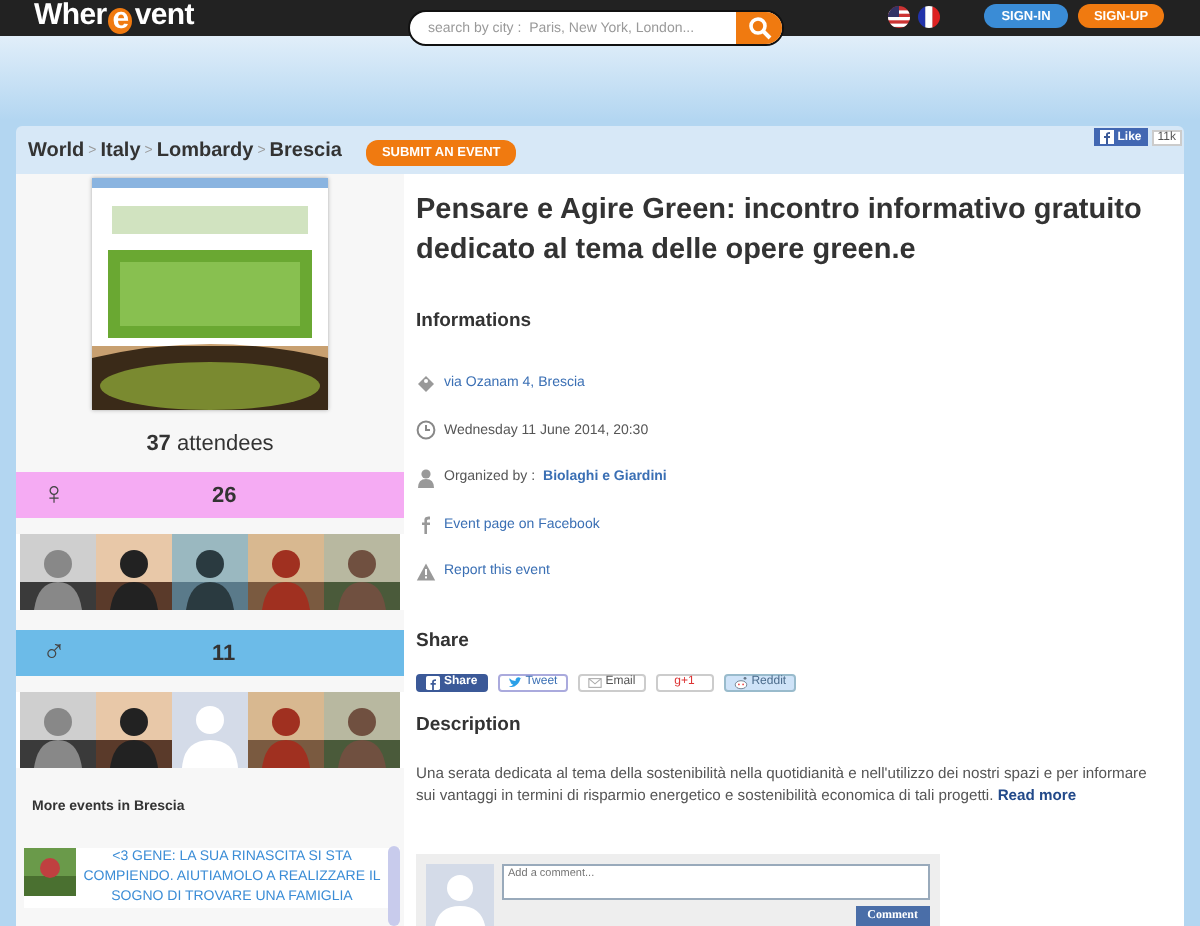  I want to click on breadcrumb-link: Brescia, so click(305, 150).